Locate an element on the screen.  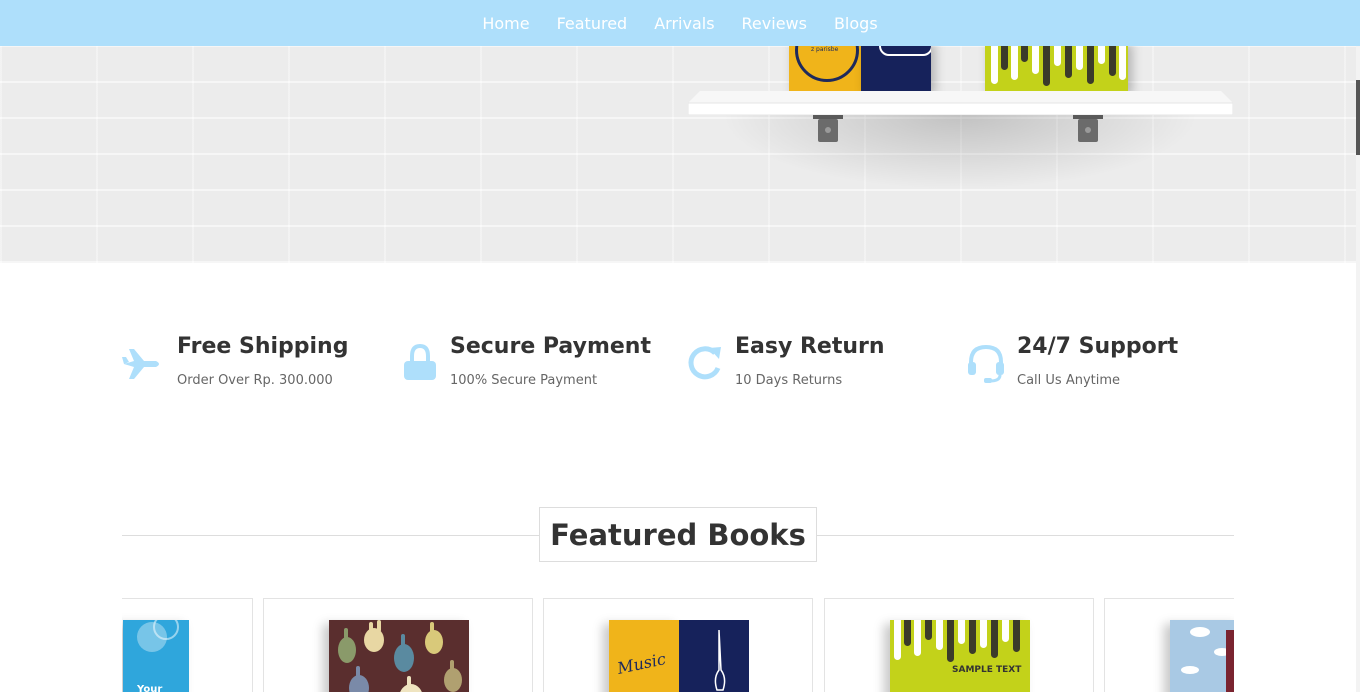
hero-book-navy is located at coordinates (896, 65).